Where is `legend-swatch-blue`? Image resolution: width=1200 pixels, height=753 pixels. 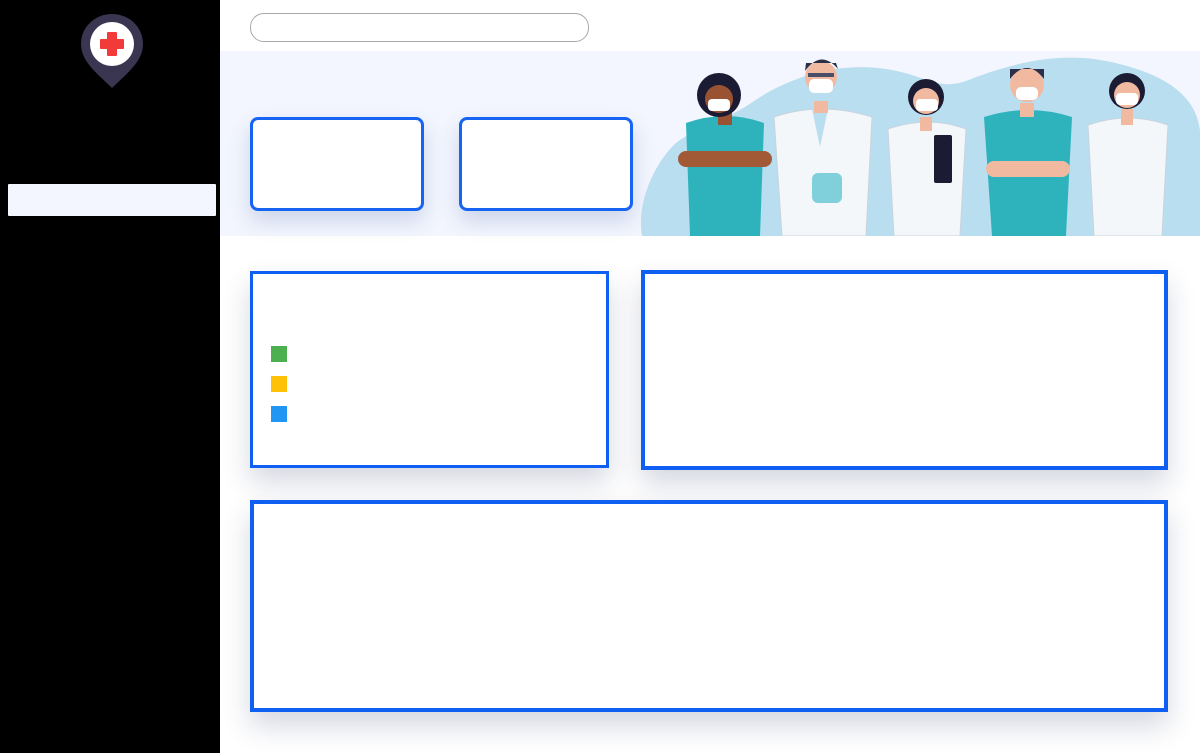
legend-swatch-blue is located at coordinates (279, 414).